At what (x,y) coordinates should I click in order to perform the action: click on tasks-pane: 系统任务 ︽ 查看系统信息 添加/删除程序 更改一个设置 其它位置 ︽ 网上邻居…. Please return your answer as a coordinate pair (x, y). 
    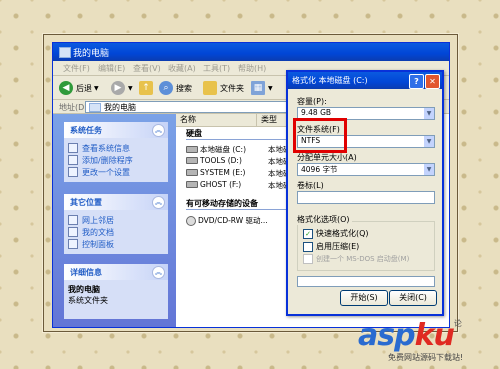
    Looking at the image, I should click on (114, 220).